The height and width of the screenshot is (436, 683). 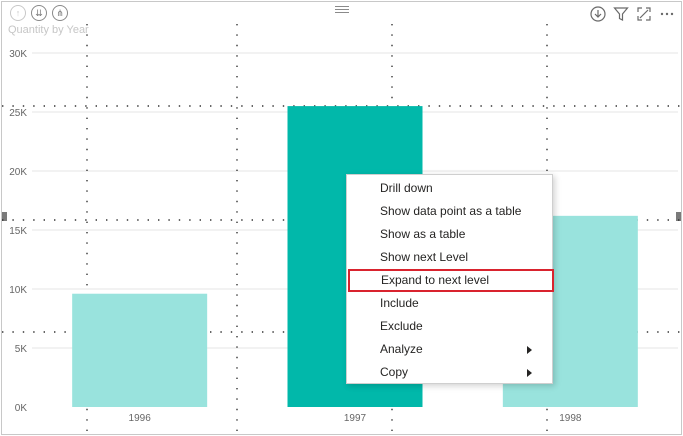 What do you see at coordinates (140, 418) in the screenshot?
I see `x-tick-label: 1996` at bounding box center [140, 418].